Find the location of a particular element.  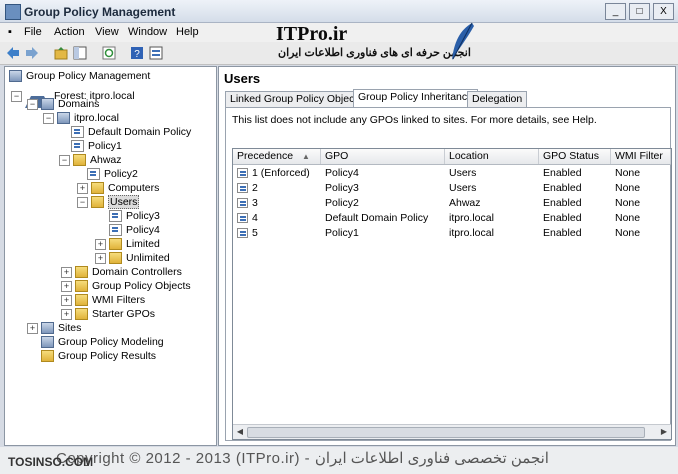

cell-text: 1 (Enforced) is located at coordinates (281, 173).